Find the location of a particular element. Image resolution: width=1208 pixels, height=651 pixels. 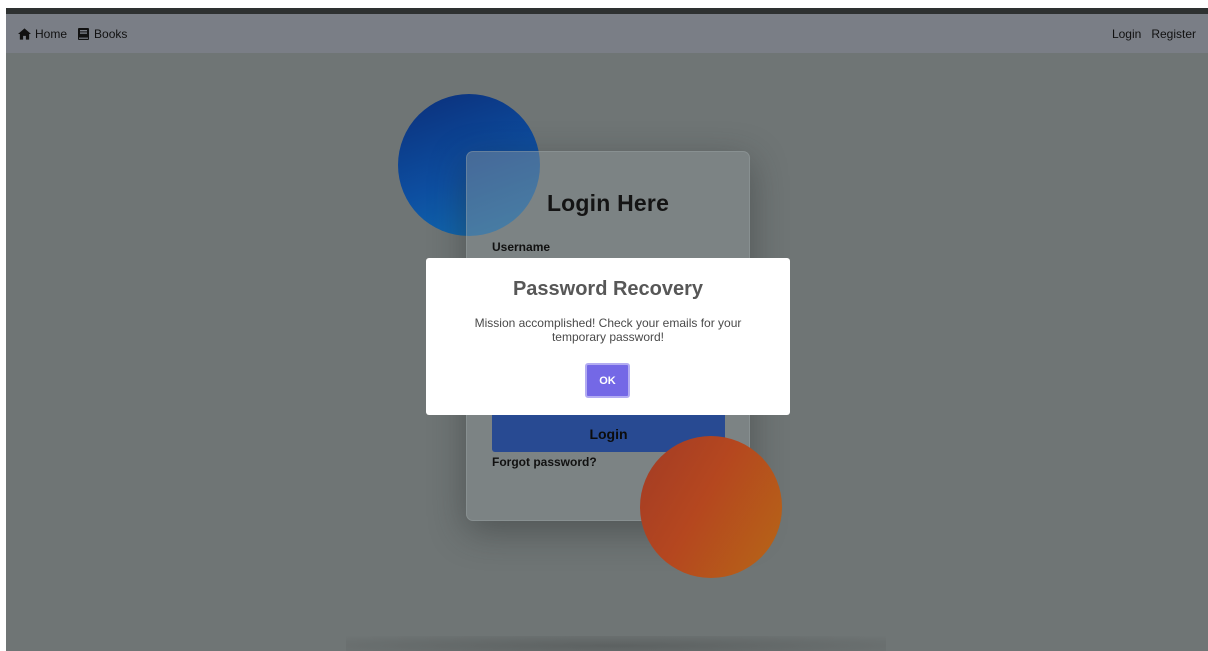

modal-ok-button: OK is located at coordinates (607, 380).